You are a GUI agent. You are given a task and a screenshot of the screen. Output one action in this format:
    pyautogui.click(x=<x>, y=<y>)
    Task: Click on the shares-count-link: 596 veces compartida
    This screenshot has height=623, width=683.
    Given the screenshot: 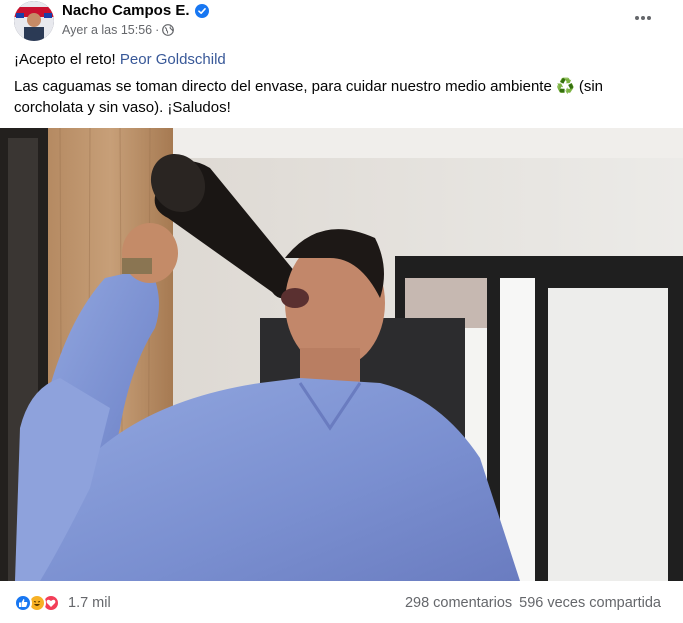 What is the action you would take?
    pyautogui.click(x=590, y=603)
    